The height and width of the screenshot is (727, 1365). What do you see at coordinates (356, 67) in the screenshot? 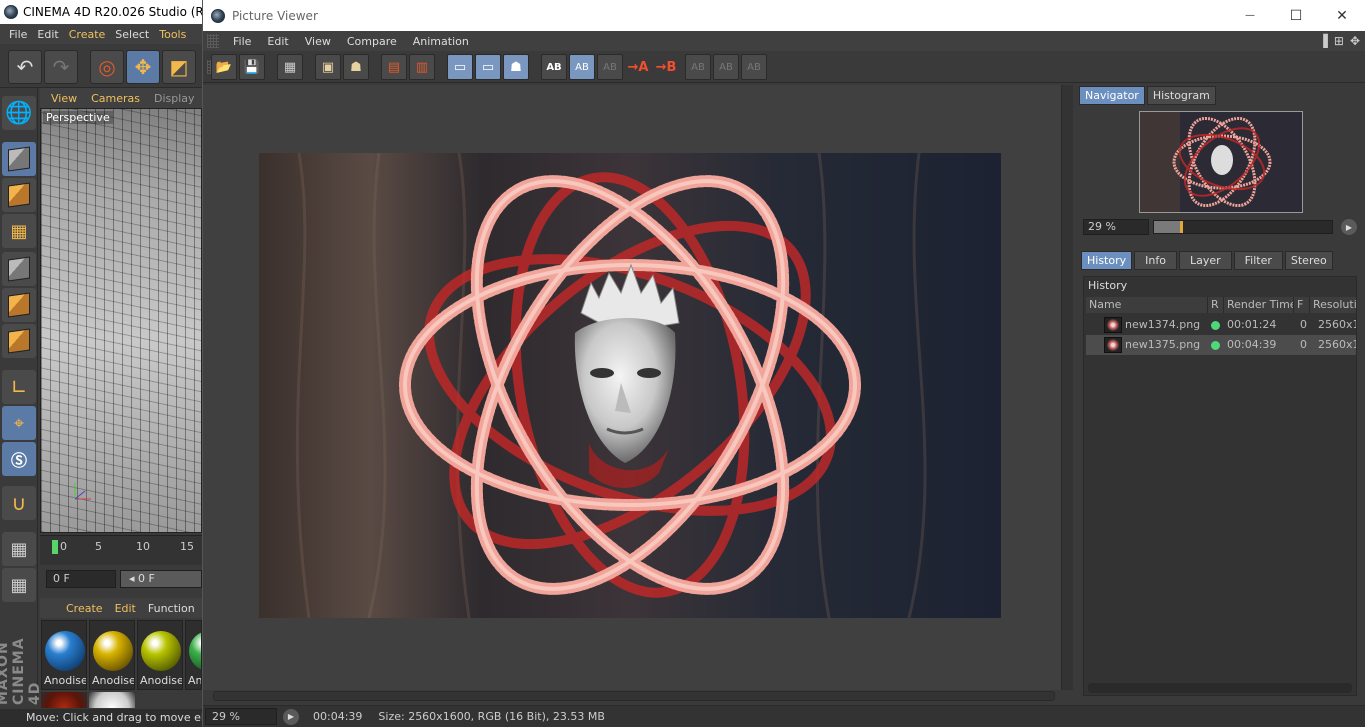
I see `render-user-button: ☗` at bounding box center [356, 67].